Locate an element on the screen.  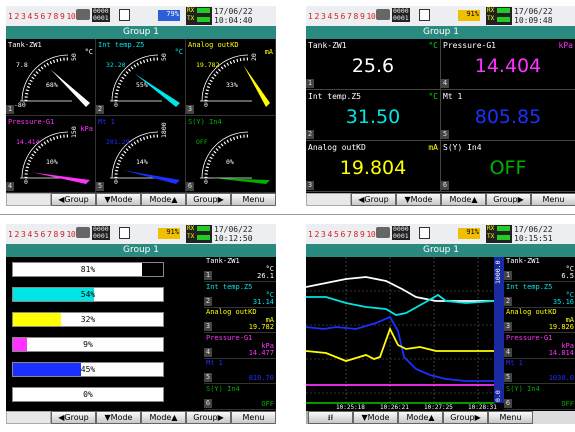
trend-chart is located at coordinates (405, 334).